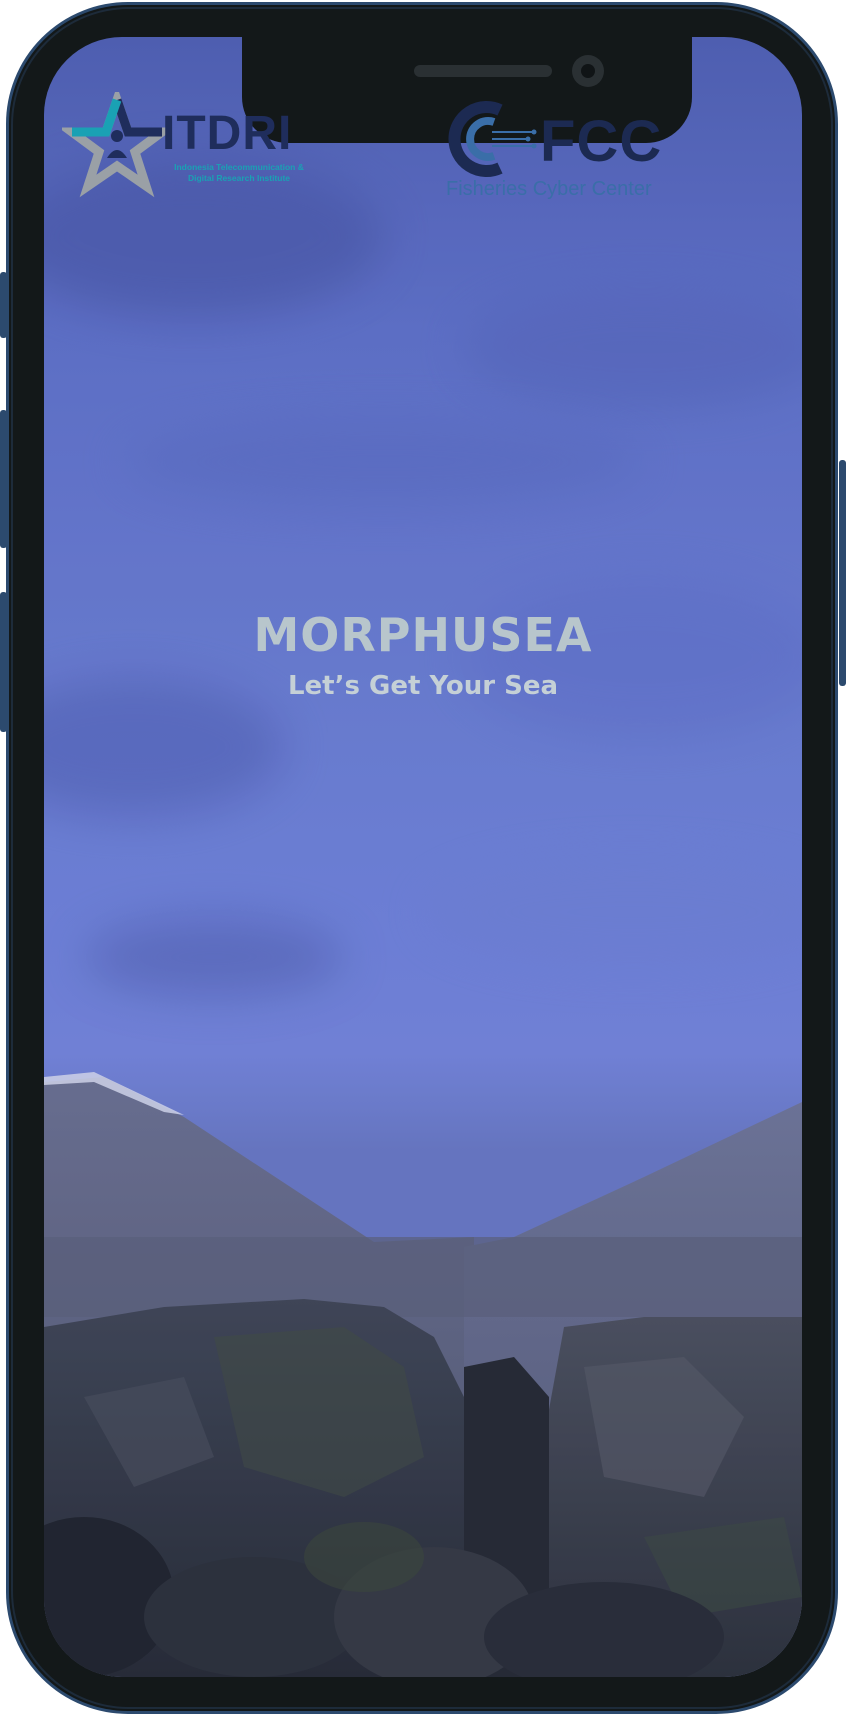 The height and width of the screenshot is (1716, 846). I want to click on itdri-wordmark: ITDRI, so click(227, 133).